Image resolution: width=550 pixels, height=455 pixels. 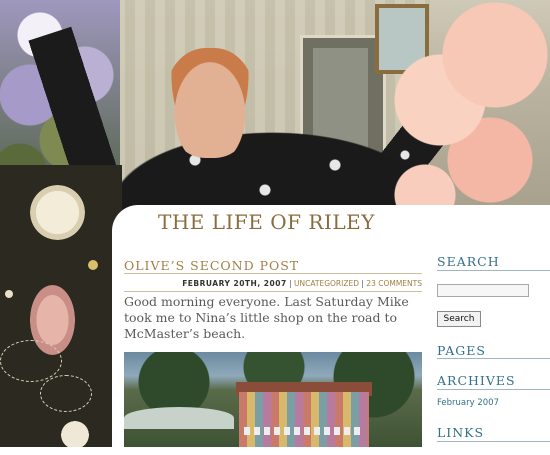 What do you see at coordinates (210, 103) in the screenshot?
I see `woman-face` at bounding box center [210, 103].